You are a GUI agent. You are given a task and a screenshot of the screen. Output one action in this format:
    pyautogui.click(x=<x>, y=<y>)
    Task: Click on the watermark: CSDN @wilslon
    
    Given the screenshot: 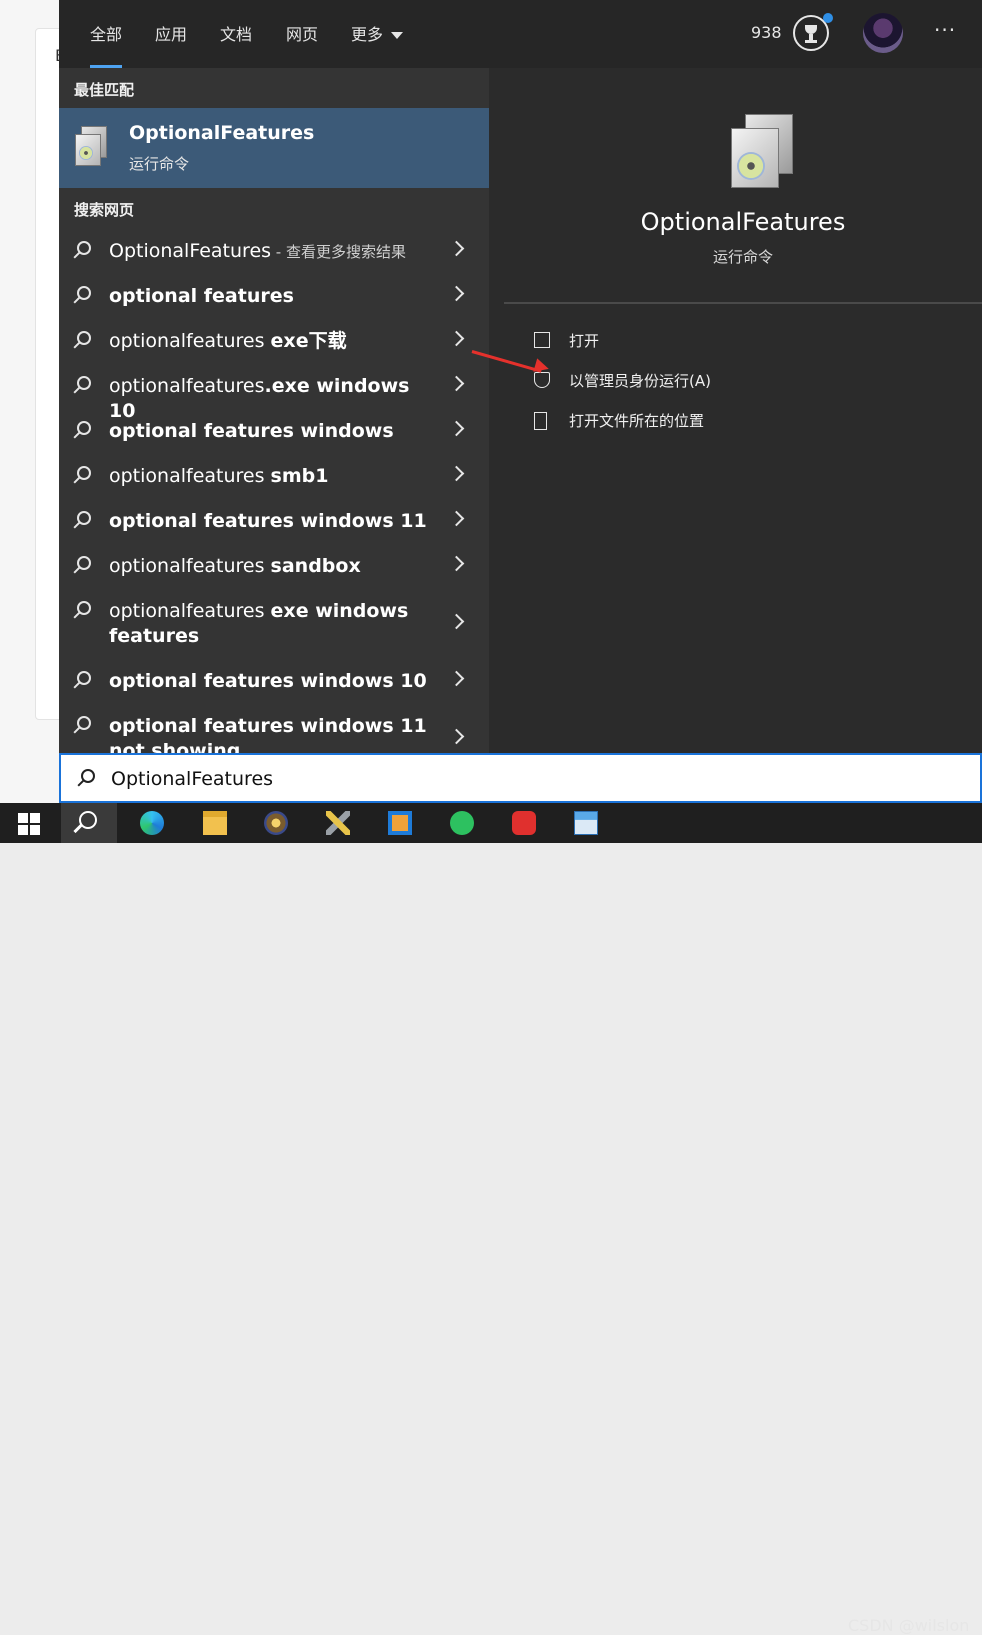 What is the action you would take?
    pyautogui.click(x=909, y=1625)
    